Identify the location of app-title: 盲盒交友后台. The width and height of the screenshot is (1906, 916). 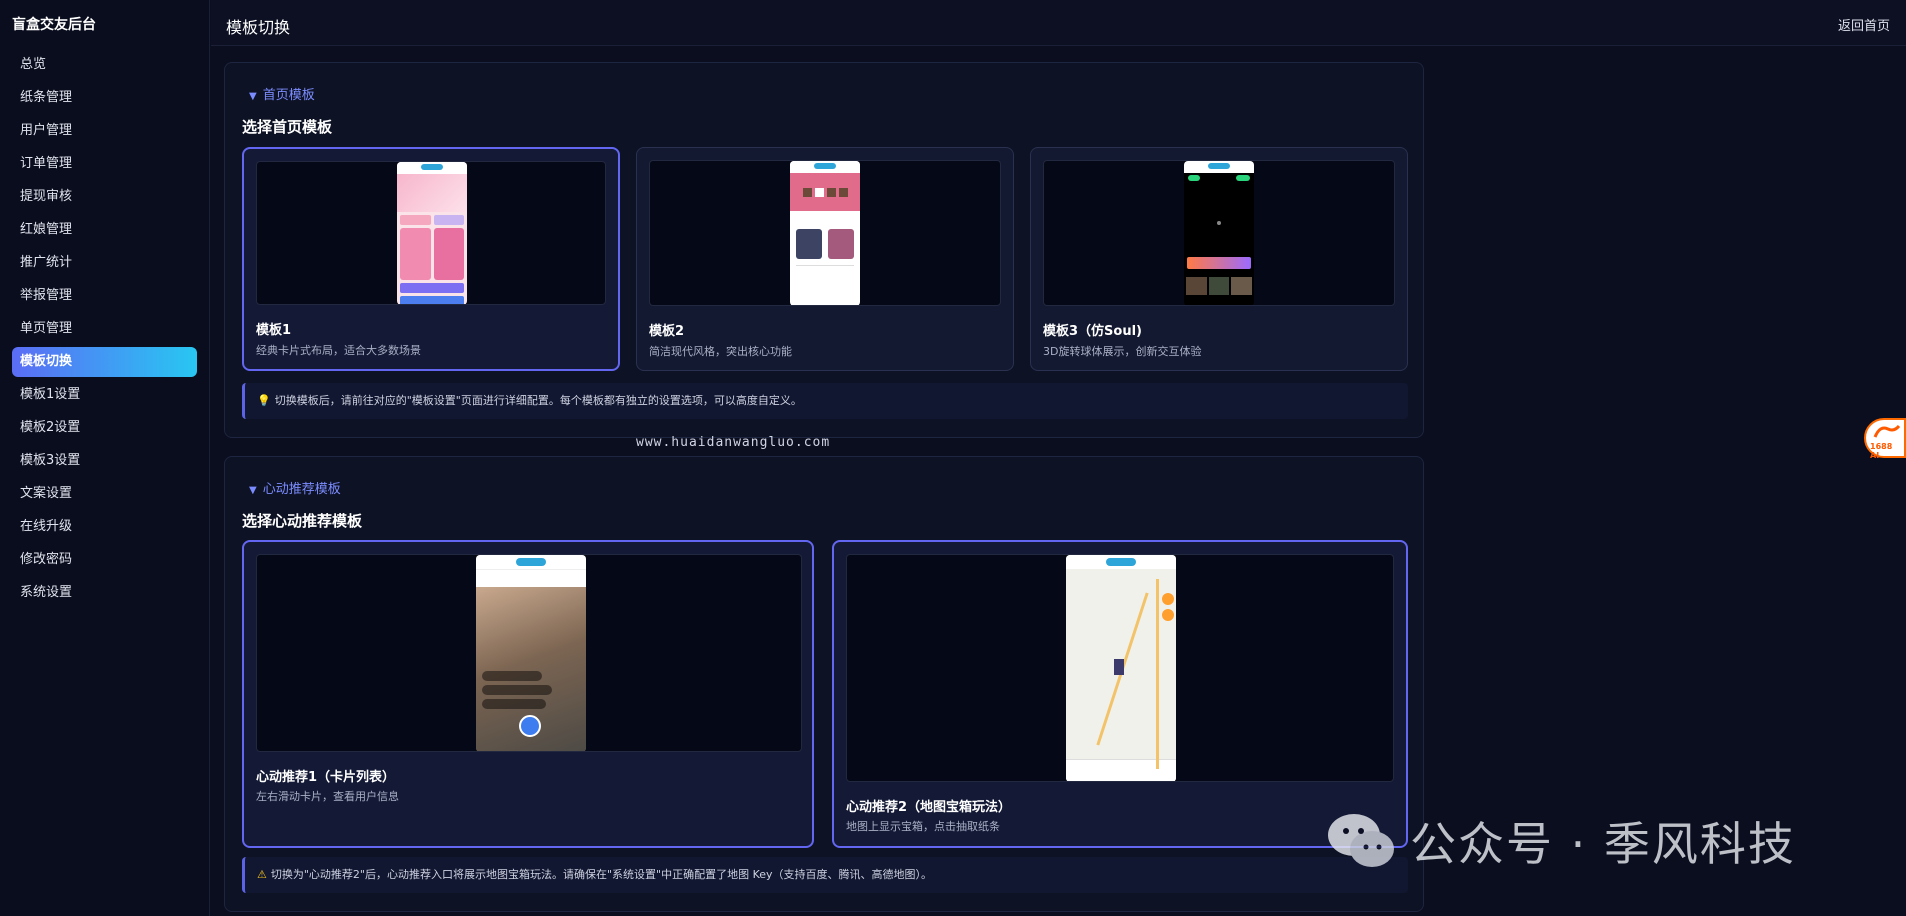
(54, 25).